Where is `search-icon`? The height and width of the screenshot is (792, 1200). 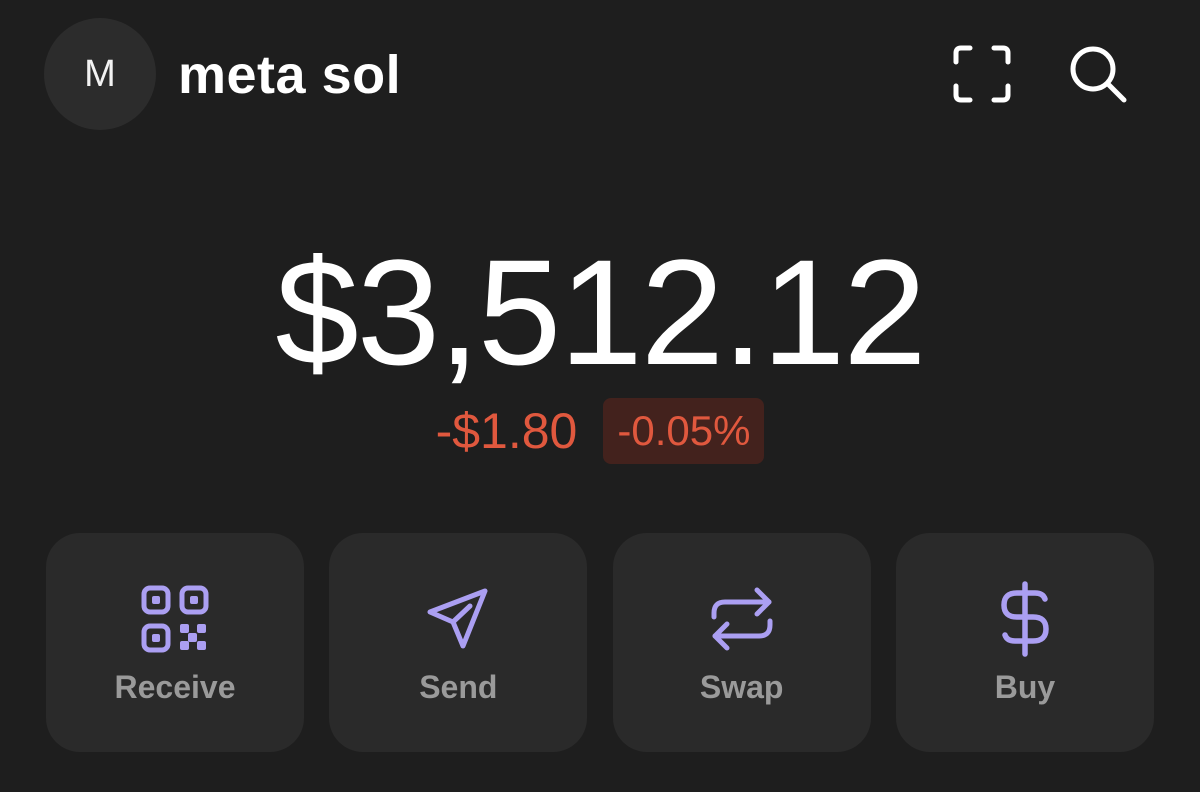 search-icon is located at coordinates (1098, 74).